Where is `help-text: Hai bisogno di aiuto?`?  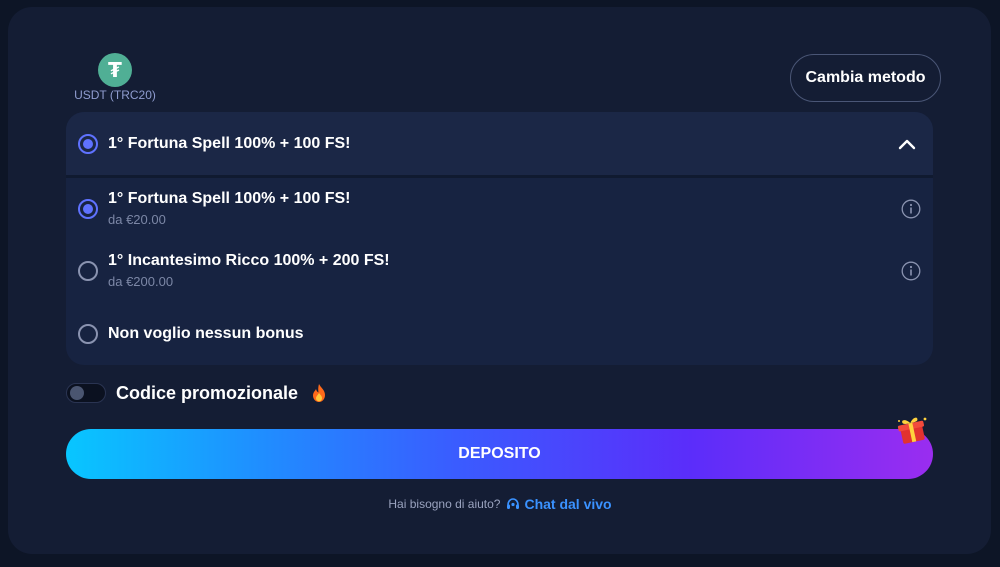 help-text: Hai bisogno di aiuto? is located at coordinates (444, 504).